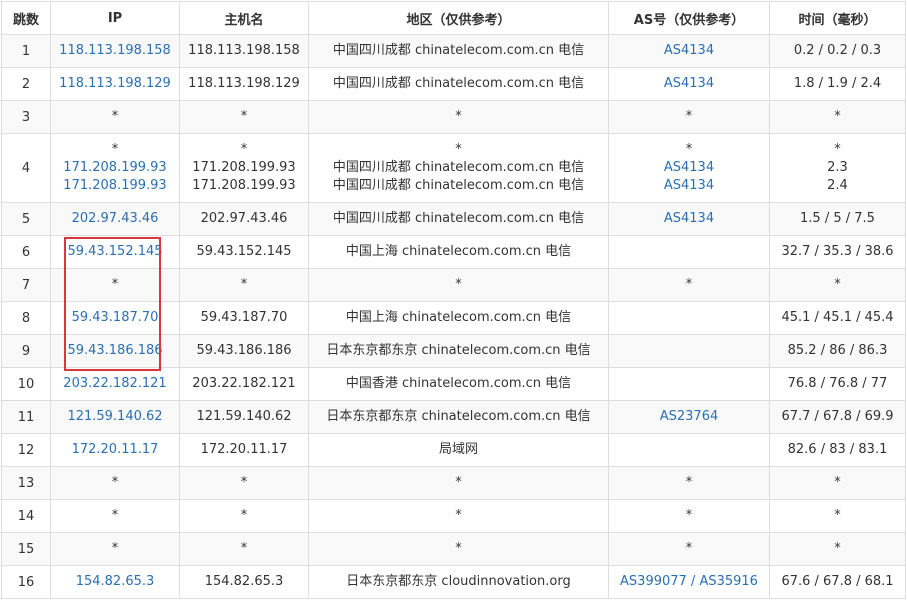 The width and height of the screenshot is (907, 609). I want to click on ip-cell: 59.43.187.70, so click(115, 318).